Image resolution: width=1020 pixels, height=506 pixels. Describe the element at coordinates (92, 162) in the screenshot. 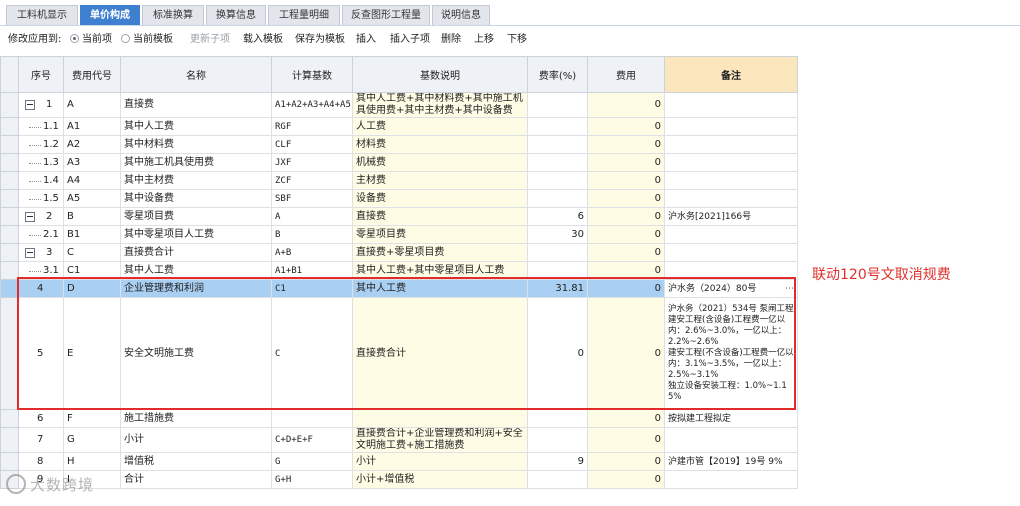

I see `cell-code: A3` at that location.